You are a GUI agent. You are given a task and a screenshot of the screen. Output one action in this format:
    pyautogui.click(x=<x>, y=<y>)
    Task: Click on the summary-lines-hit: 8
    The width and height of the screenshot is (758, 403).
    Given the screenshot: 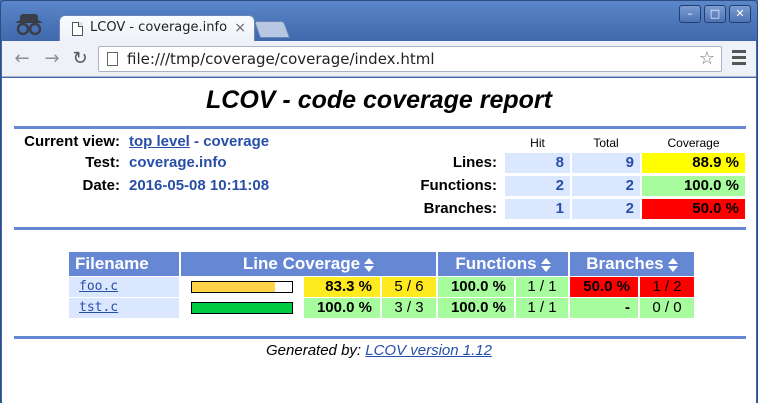 What is the action you would take?
    pyautogui.click(x=537, y=163)
    